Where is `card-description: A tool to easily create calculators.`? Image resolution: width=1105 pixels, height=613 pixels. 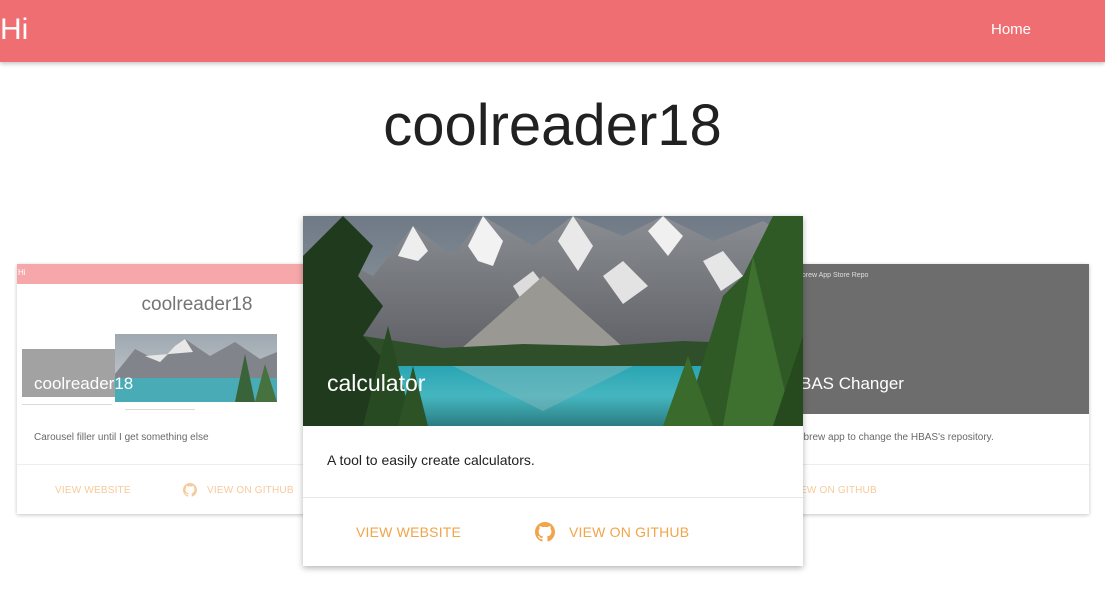
card-description: A tool to easily create calculators. is located at coordinates (431, 460).